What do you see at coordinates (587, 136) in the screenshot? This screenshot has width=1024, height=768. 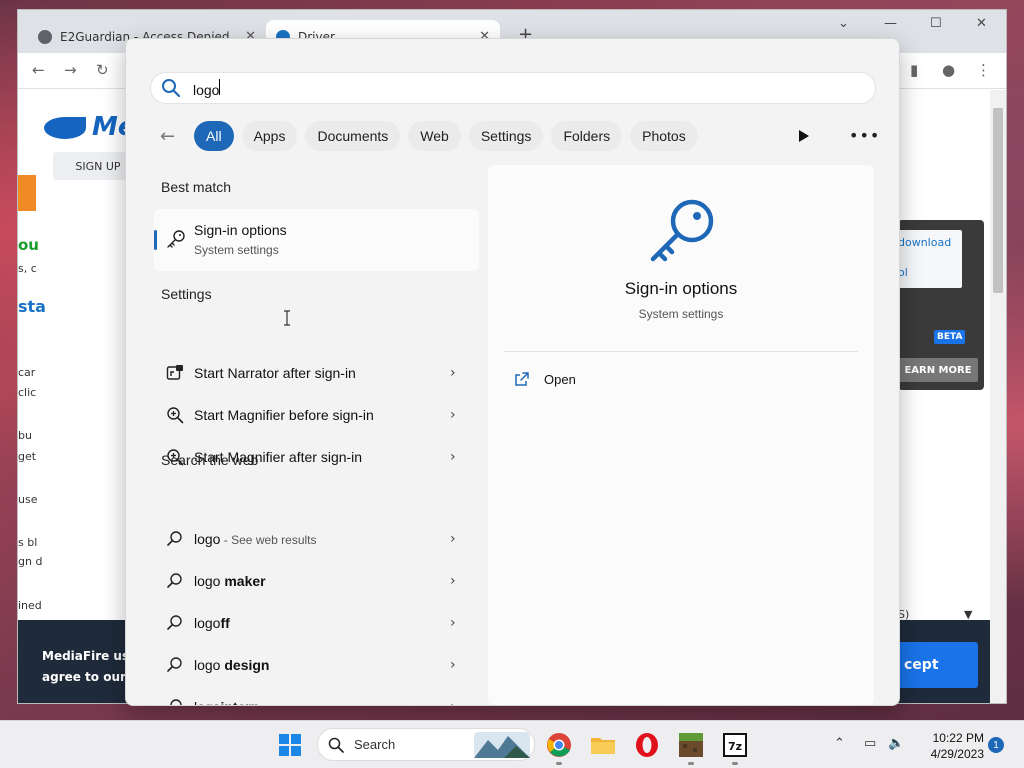 I see `filter-folders: Folders` at bounding box center [587, 136].